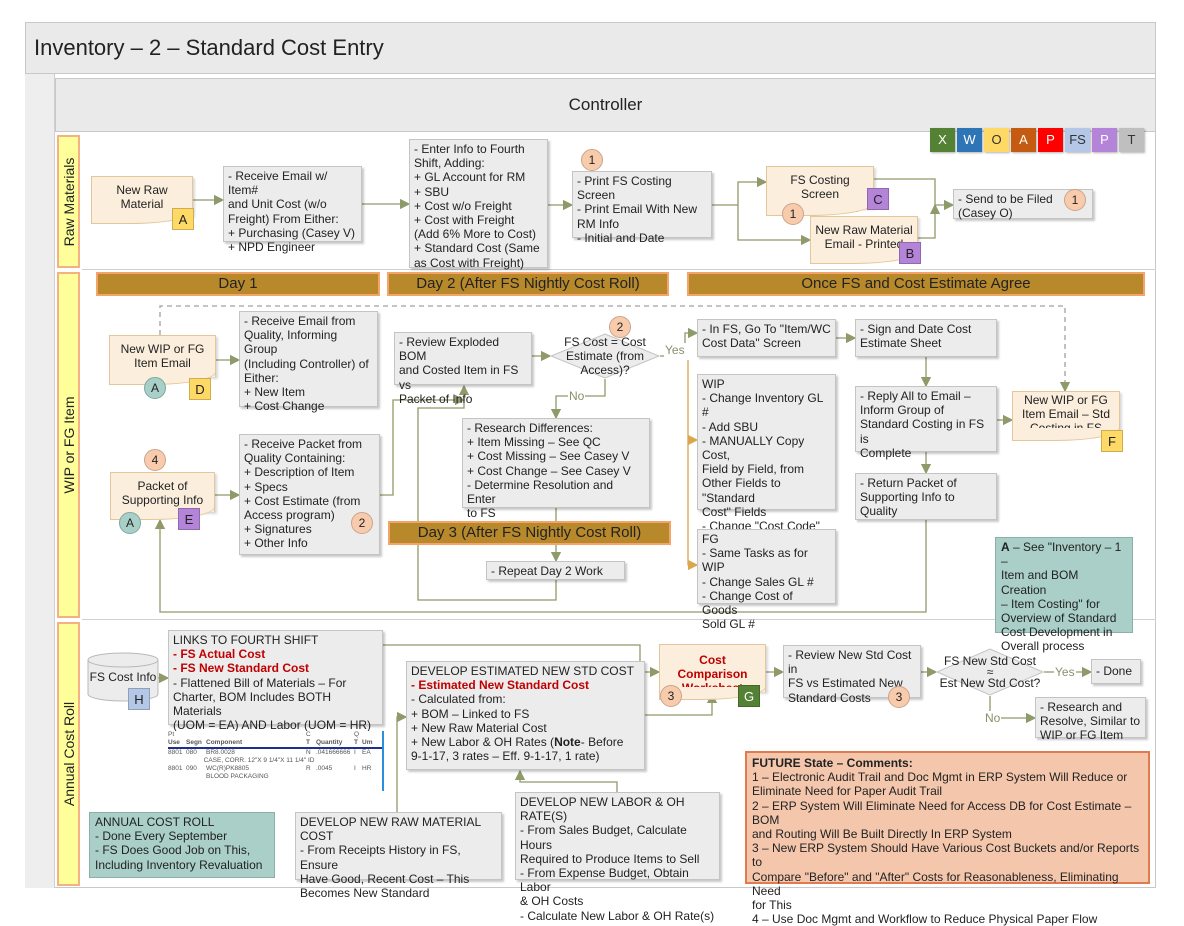 The image size is (1184, 926). What do you see at coordinates (367, 768) in the screenshot?
I see `bom-cell: HR` at bounding box center [367, 768].